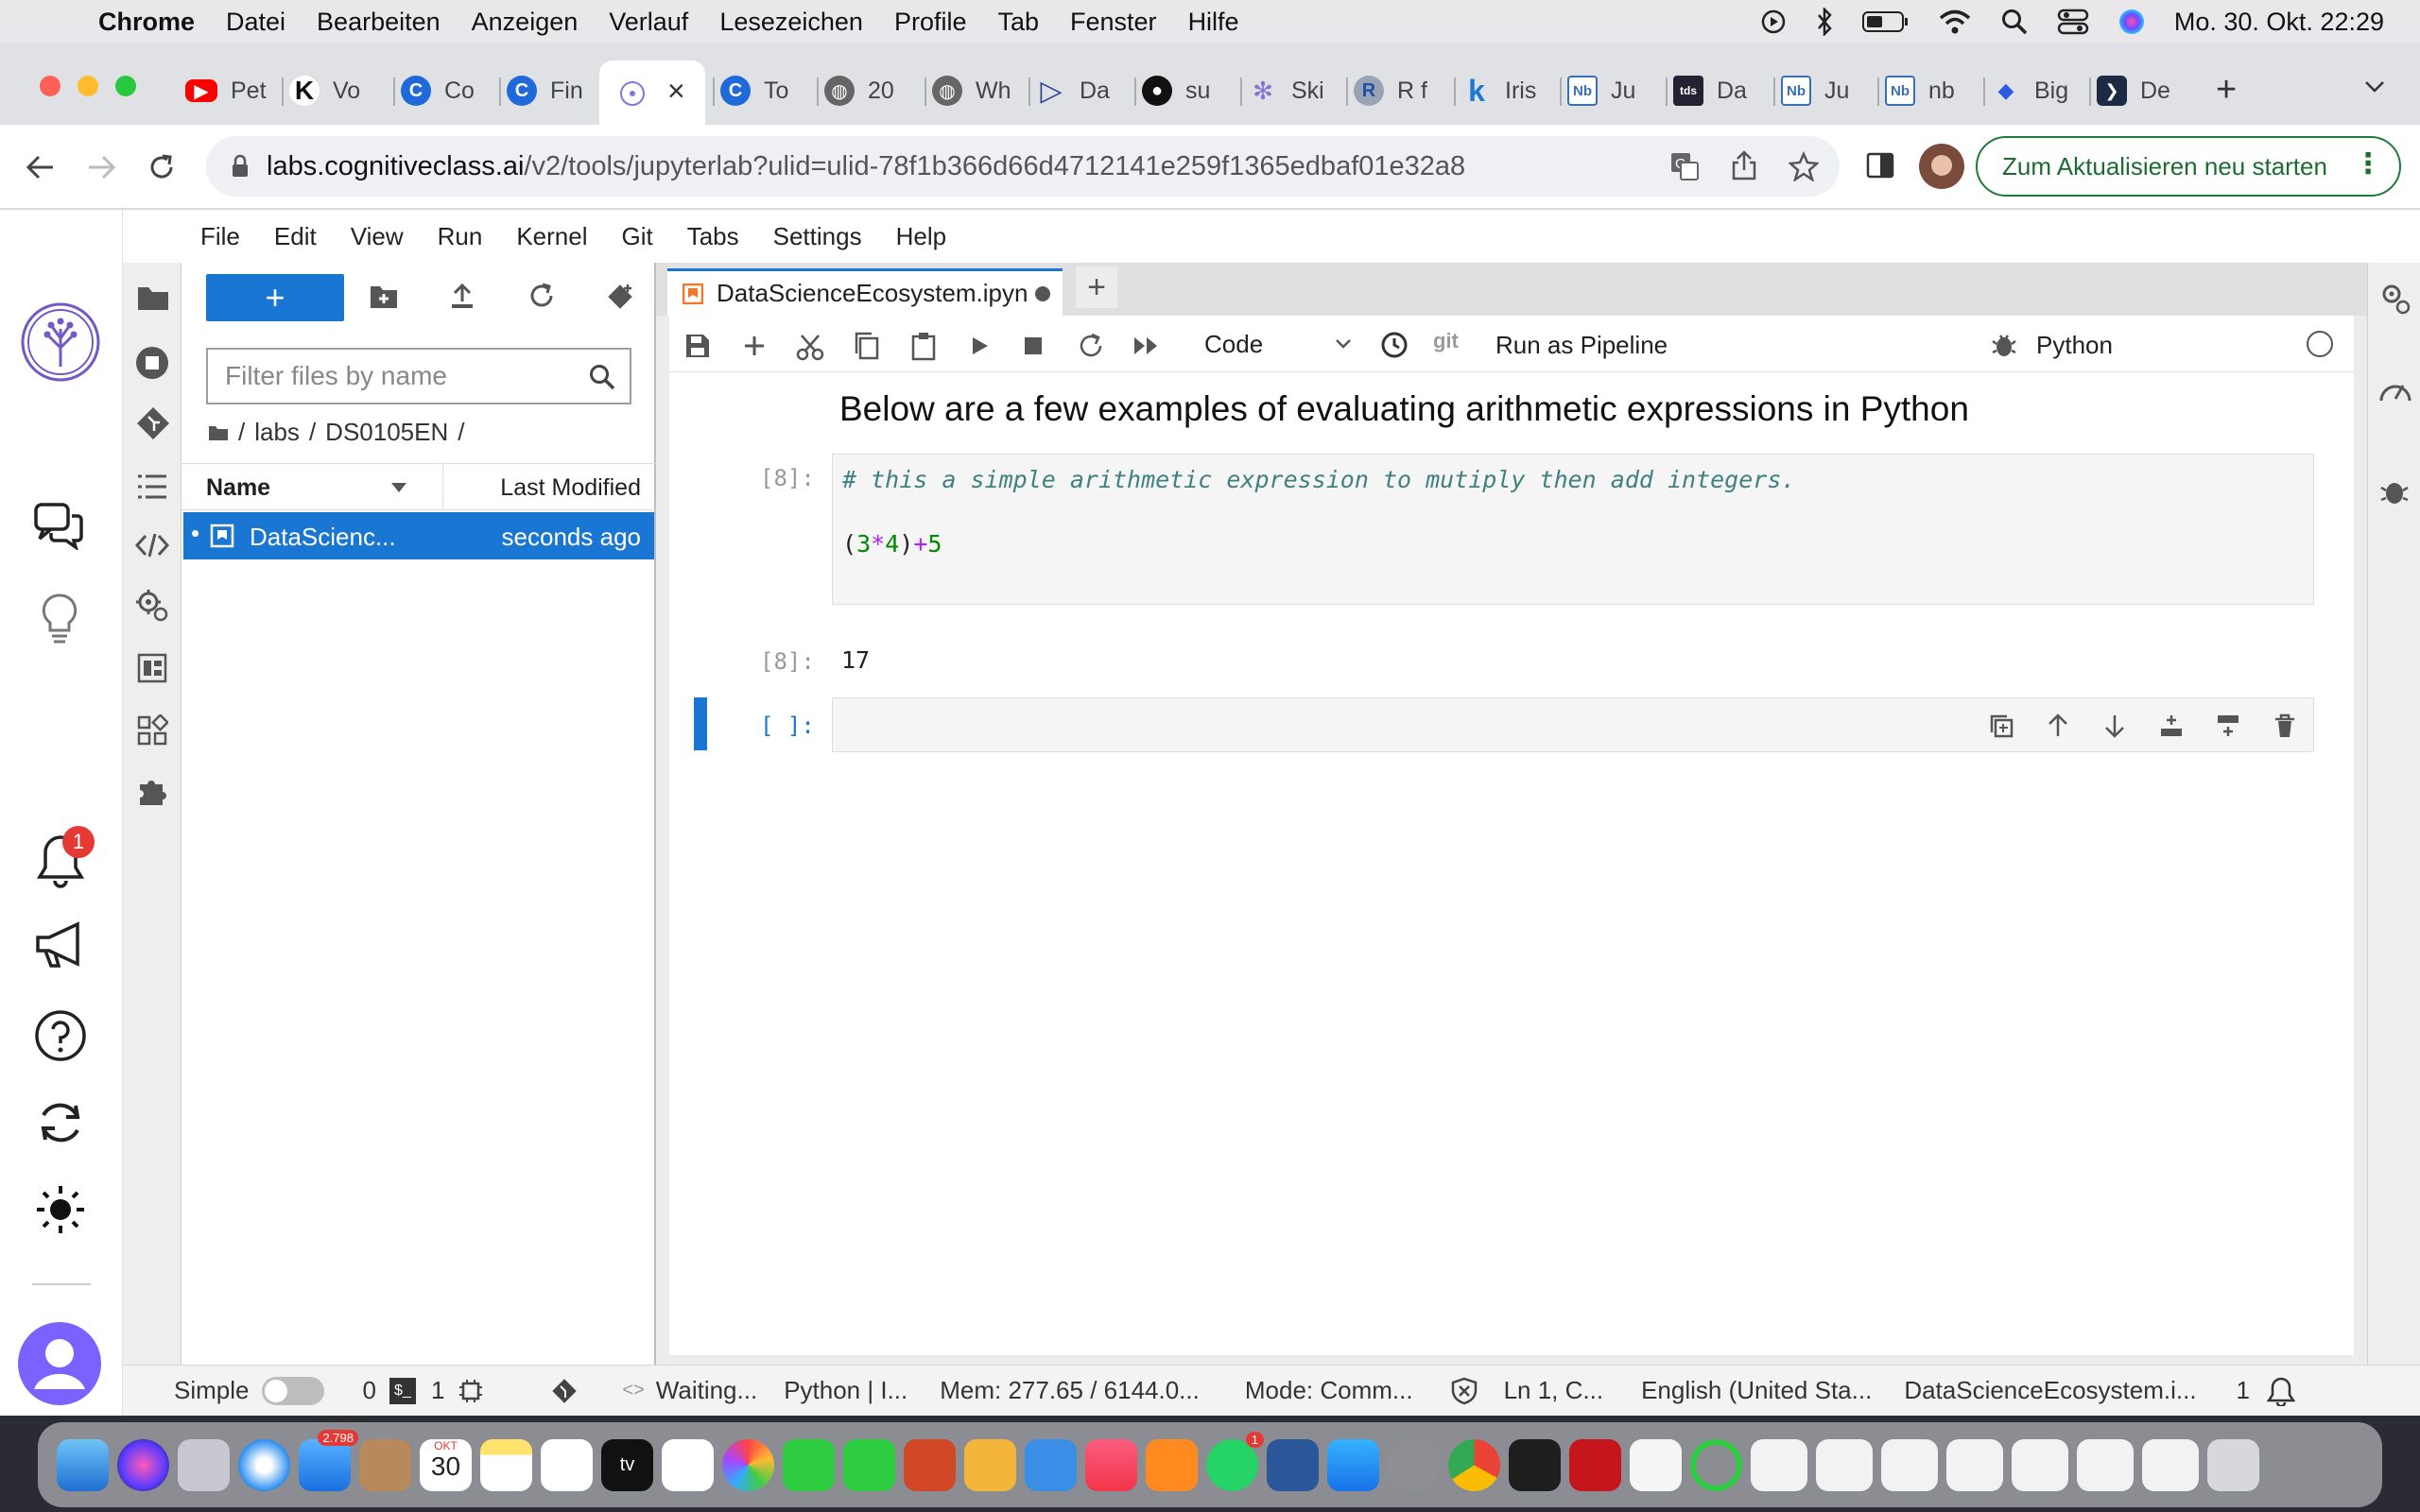  What do you see at coordinates (809, 1464) in the screenshot?
I see `messages-icon` at bounding box center [809, 1464].